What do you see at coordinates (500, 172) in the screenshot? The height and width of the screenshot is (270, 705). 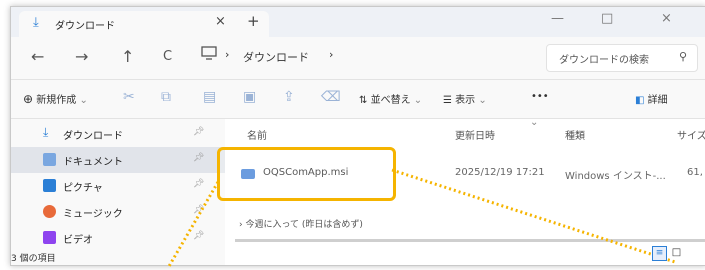 I see `file-date: 2025/12/19 17:21` at bounding box center [500, 172].